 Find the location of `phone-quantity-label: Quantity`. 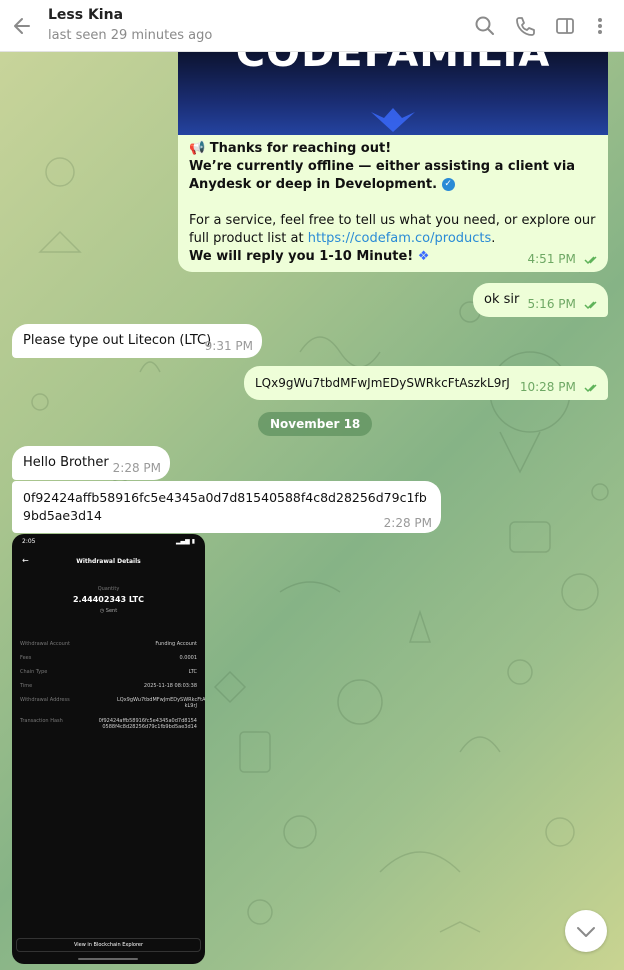

phone-quantity-label: Quantity is located at coordinates (108, 589).